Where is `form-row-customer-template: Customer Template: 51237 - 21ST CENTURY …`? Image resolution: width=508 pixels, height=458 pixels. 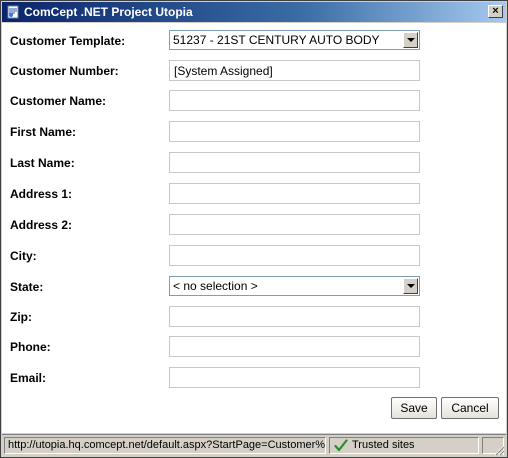 form-row-customer-template: Customer Template: 51237 - 21ST CENTURY … is located at coordinates (254, 41).